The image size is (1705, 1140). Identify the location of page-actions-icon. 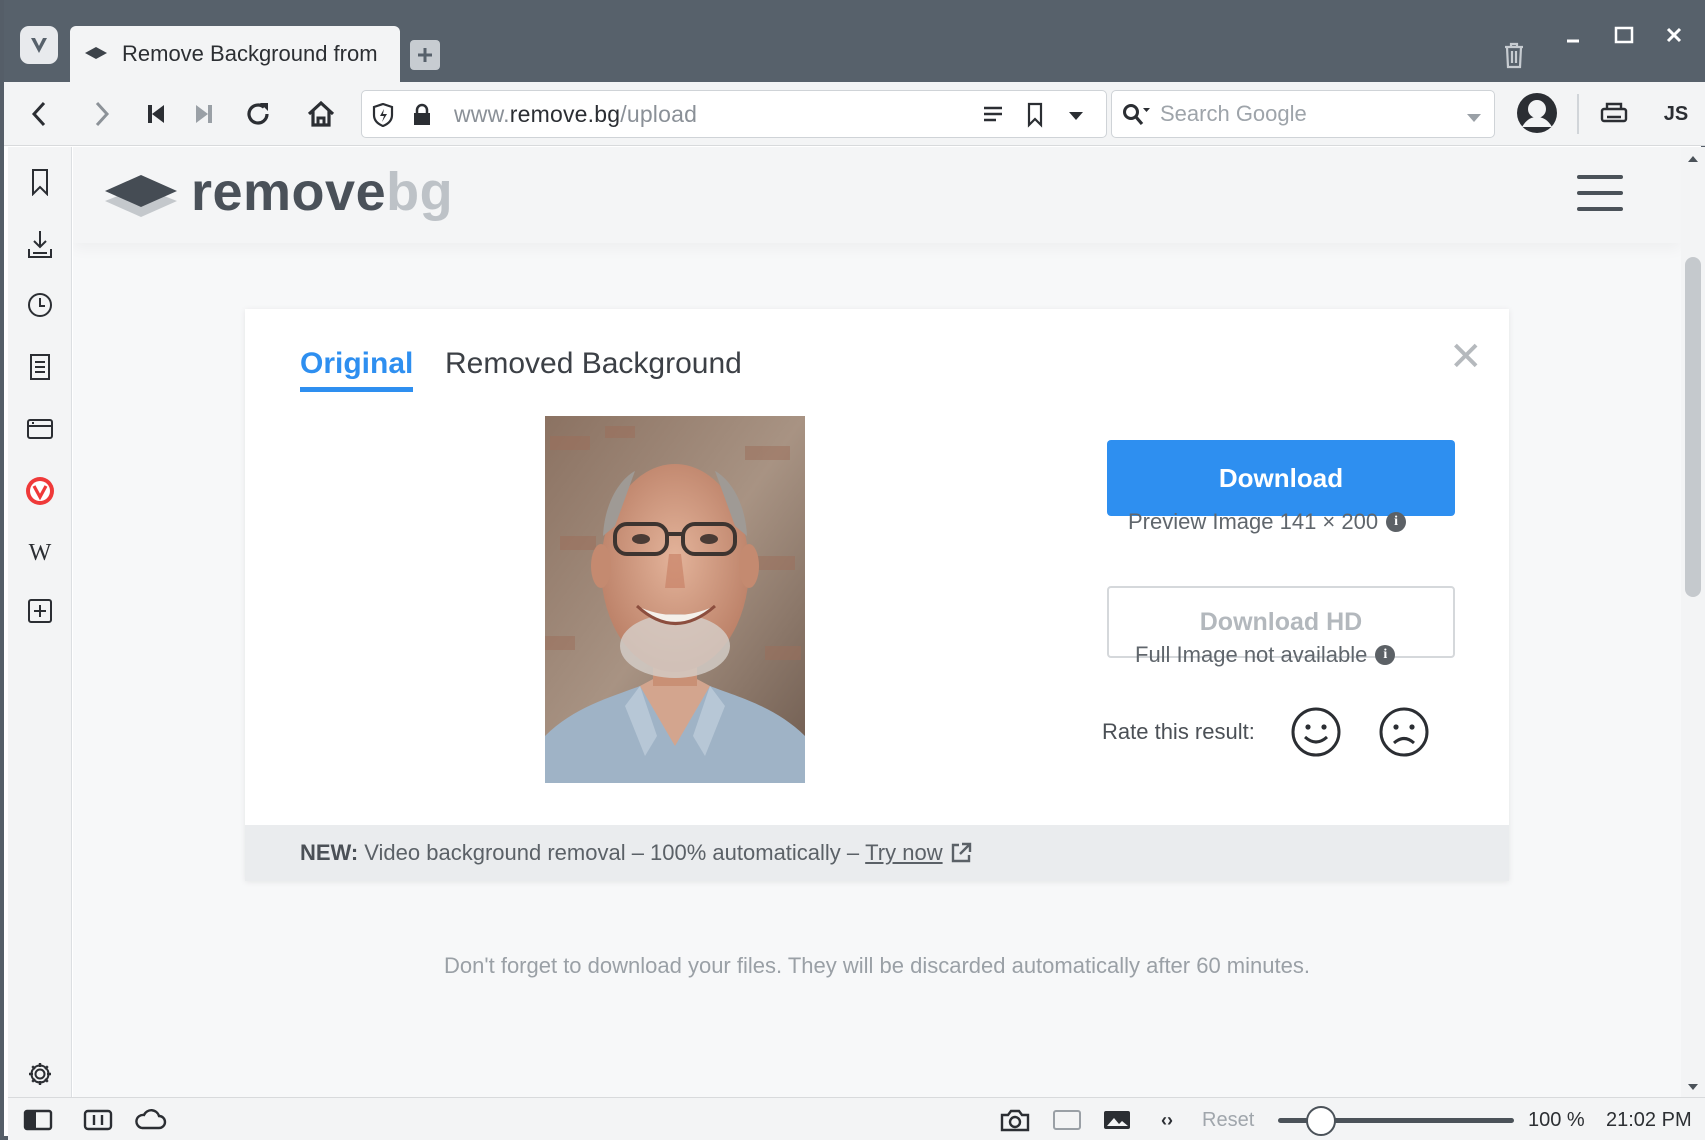
(1067, 1120).